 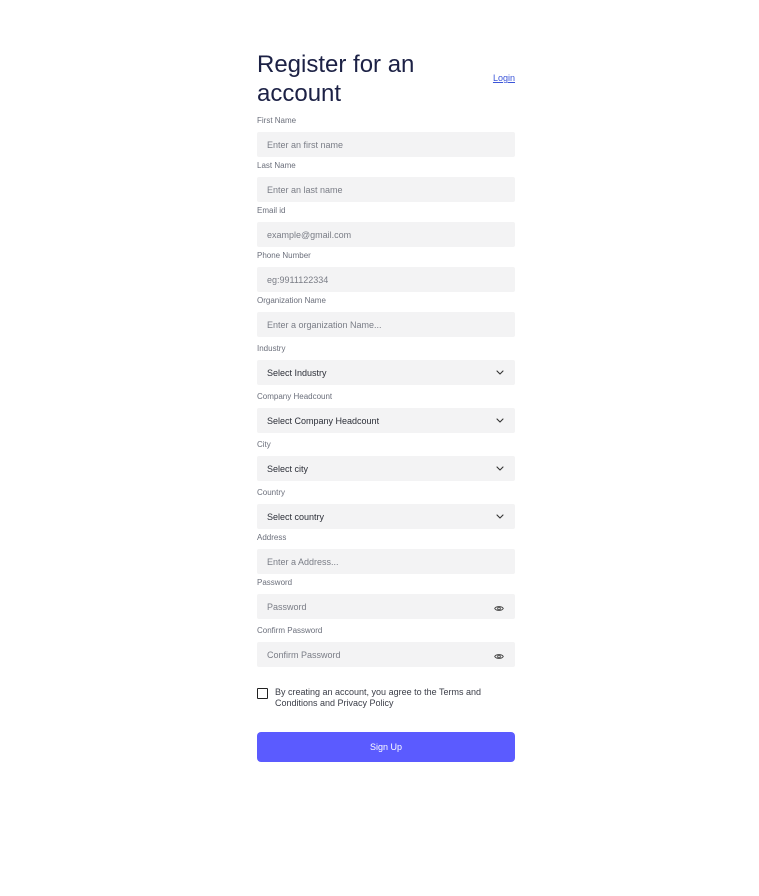 What do you see at coordinates (271, 492) in the screenshot?
I see `country-label: Country` at bounding box center [271, 492].